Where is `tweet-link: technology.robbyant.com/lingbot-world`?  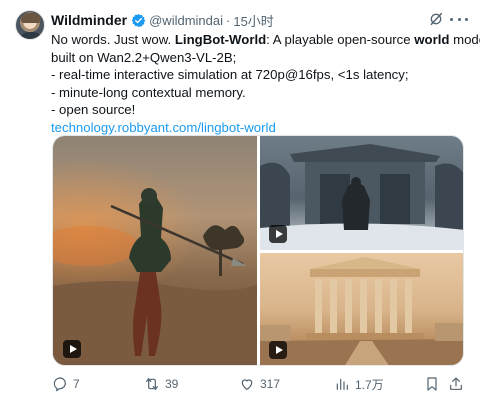
tweet-link: technology.robbyant.com/lingbot-world is located at coordinates (261, 128).